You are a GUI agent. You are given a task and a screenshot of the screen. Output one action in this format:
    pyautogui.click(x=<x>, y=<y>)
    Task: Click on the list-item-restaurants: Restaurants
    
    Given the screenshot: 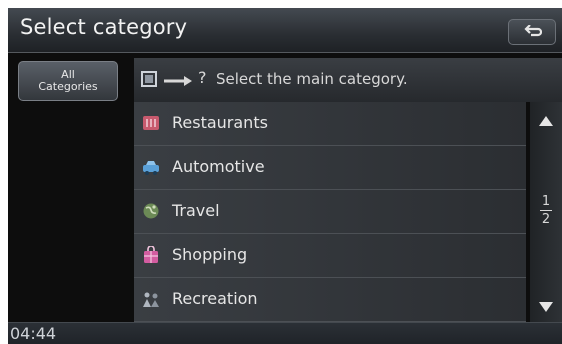 What is the action you would take?
    pyautogui.click(x=330, y=124)
    